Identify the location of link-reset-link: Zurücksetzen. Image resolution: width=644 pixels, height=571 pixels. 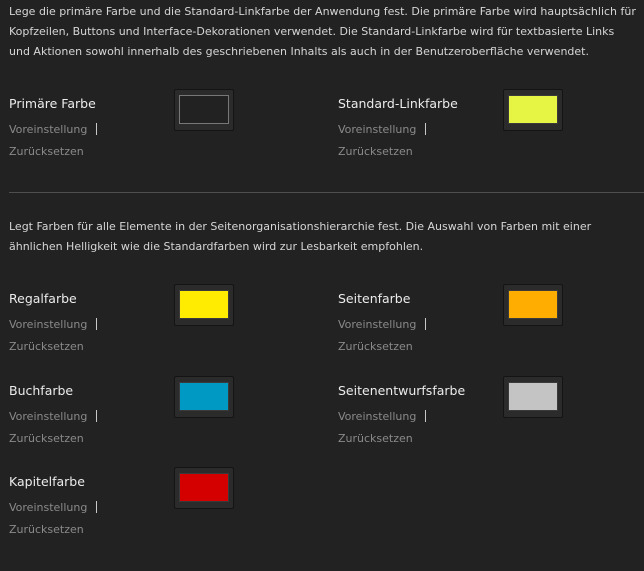
(382, 152).